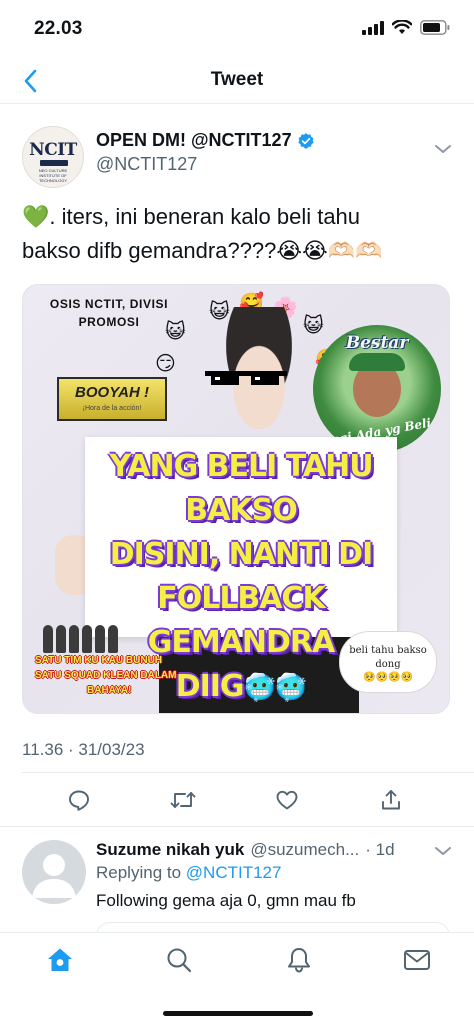  I want to click on reply-button, so click(79, 800).